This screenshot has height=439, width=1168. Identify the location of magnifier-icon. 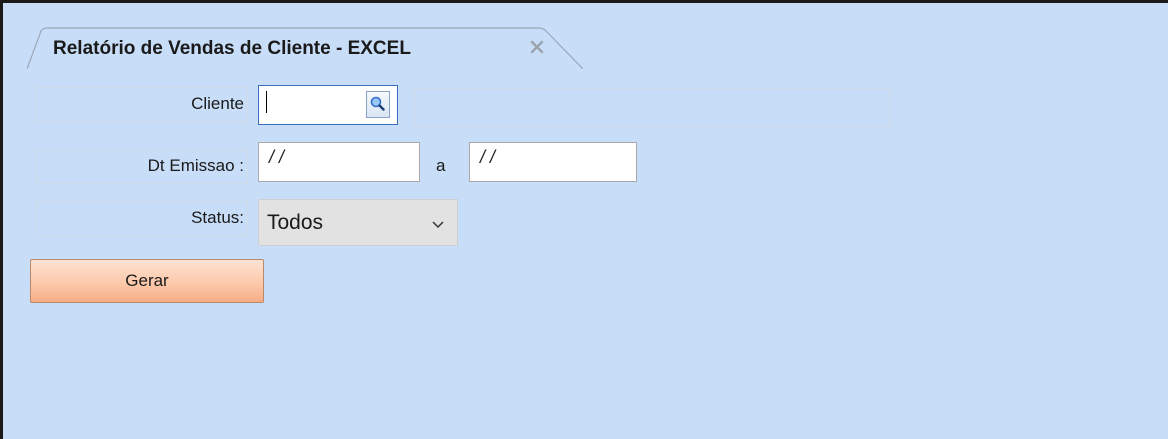
(377, 103).